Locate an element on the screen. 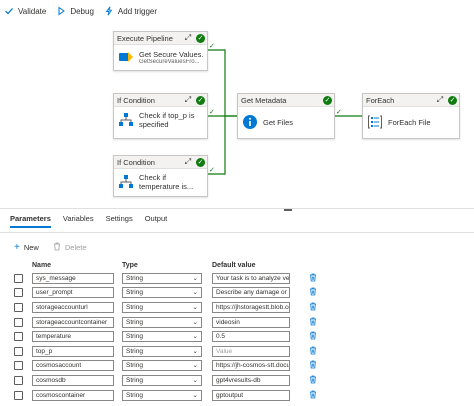 The height and width of the screenshot is (406, 474). tab-settings: Settings is located at coordinates (119, 221).